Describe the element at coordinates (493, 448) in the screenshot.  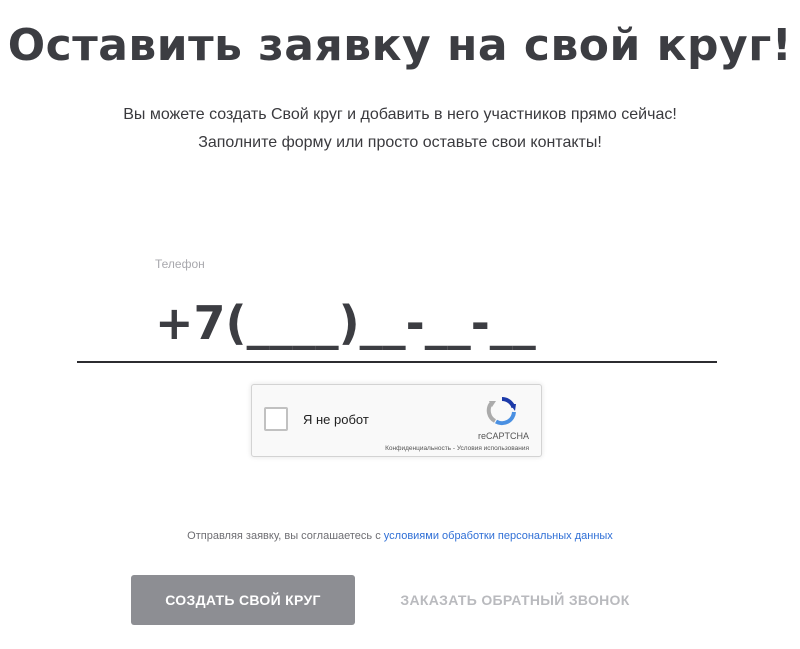
I see `captcha-terms-link: Условия использования` at that location.